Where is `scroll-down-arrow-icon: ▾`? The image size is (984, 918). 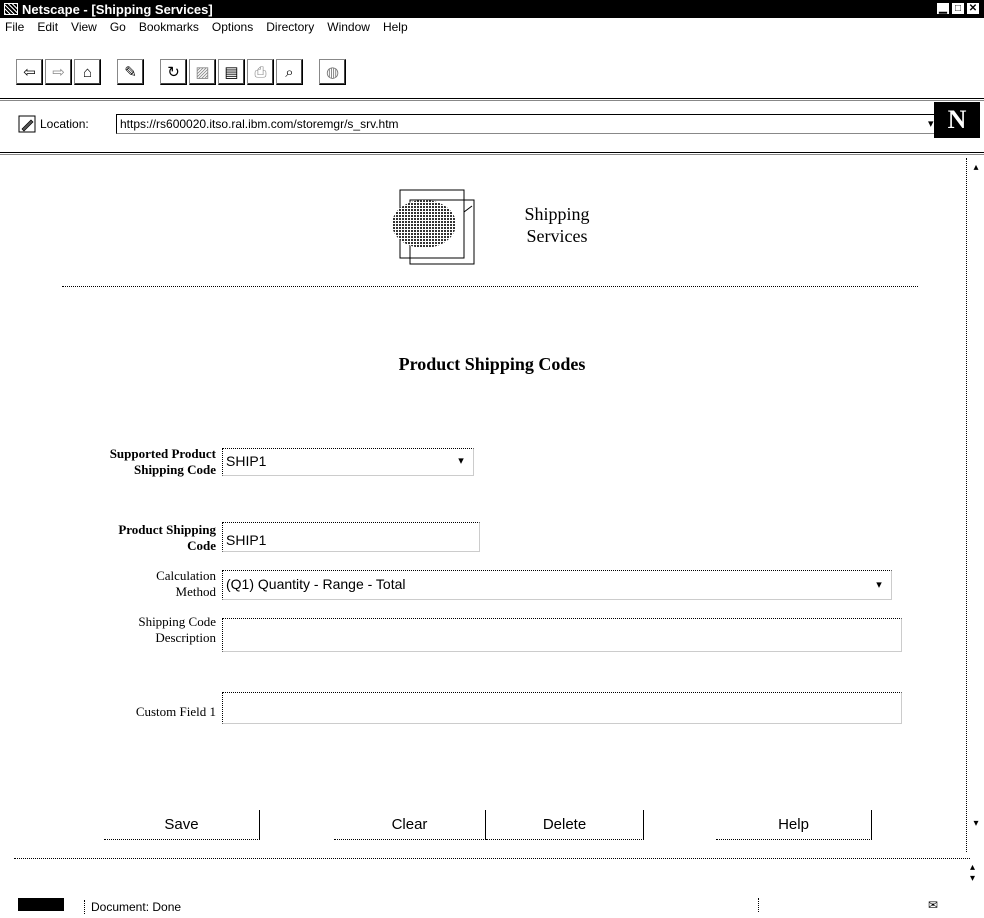 scroll-down-arrow-icon: ▾ is located at coordinates (976, 825).